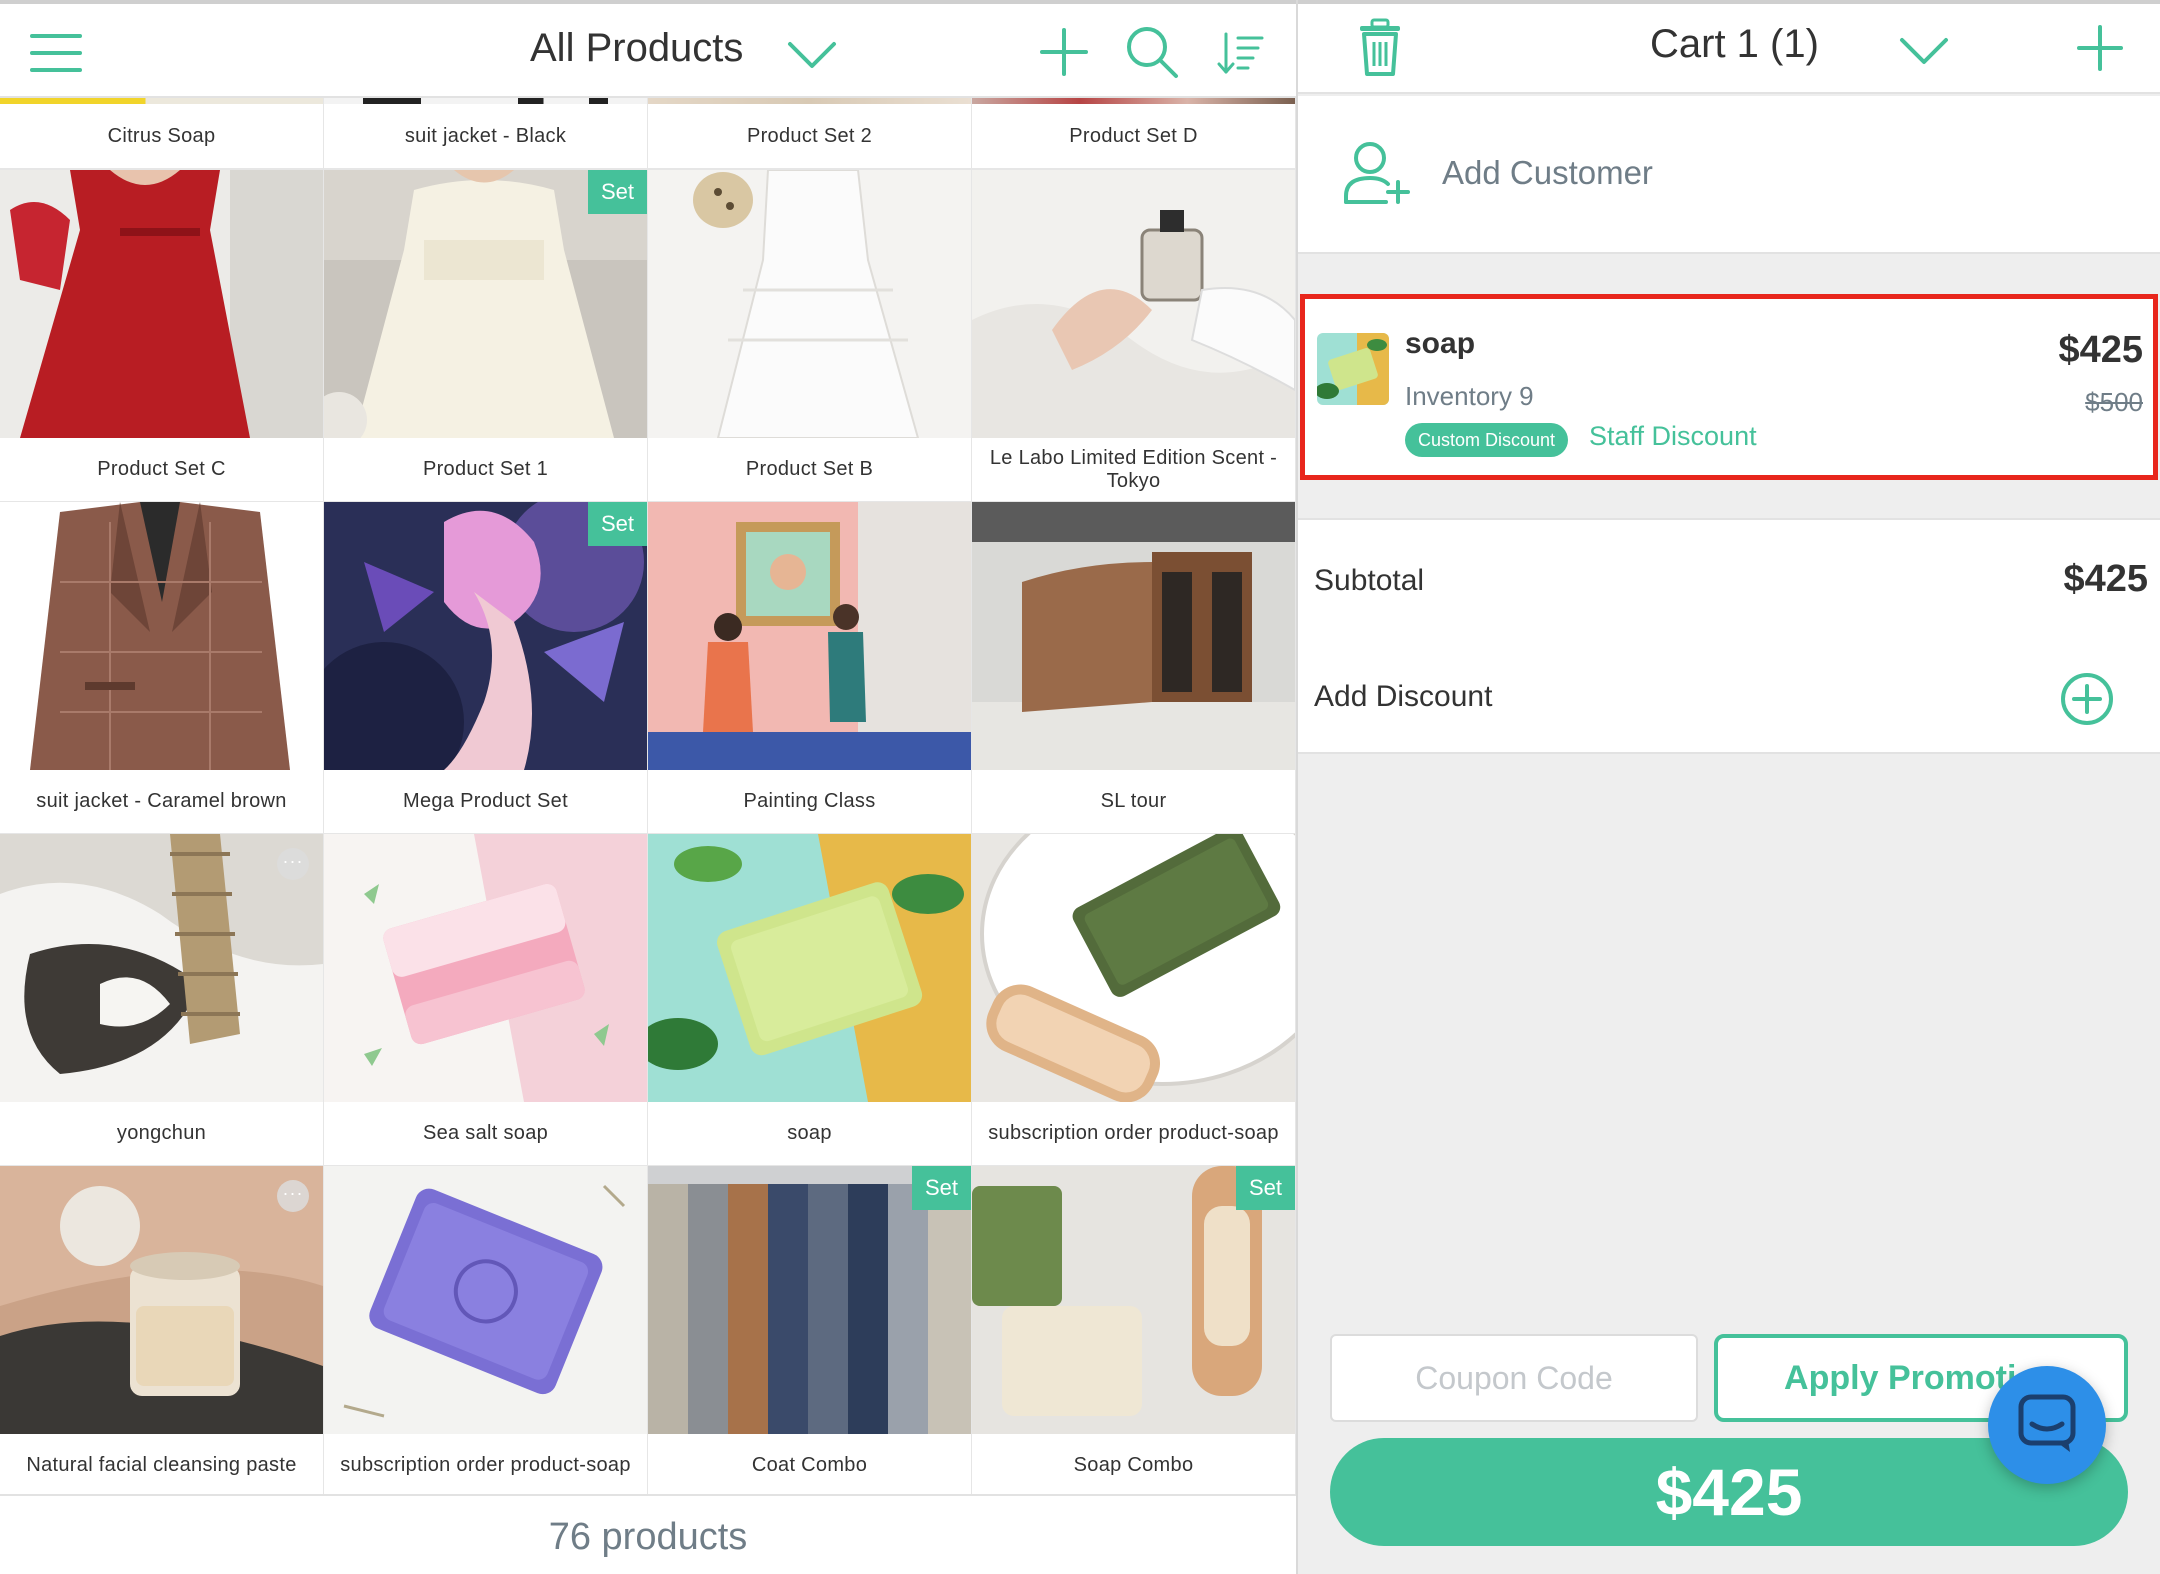 This screenshot has width=2160, height=1574. Describe the element at coordinates (1514, 1378) in the screenshot. I see `coupon-code-input` at that location.